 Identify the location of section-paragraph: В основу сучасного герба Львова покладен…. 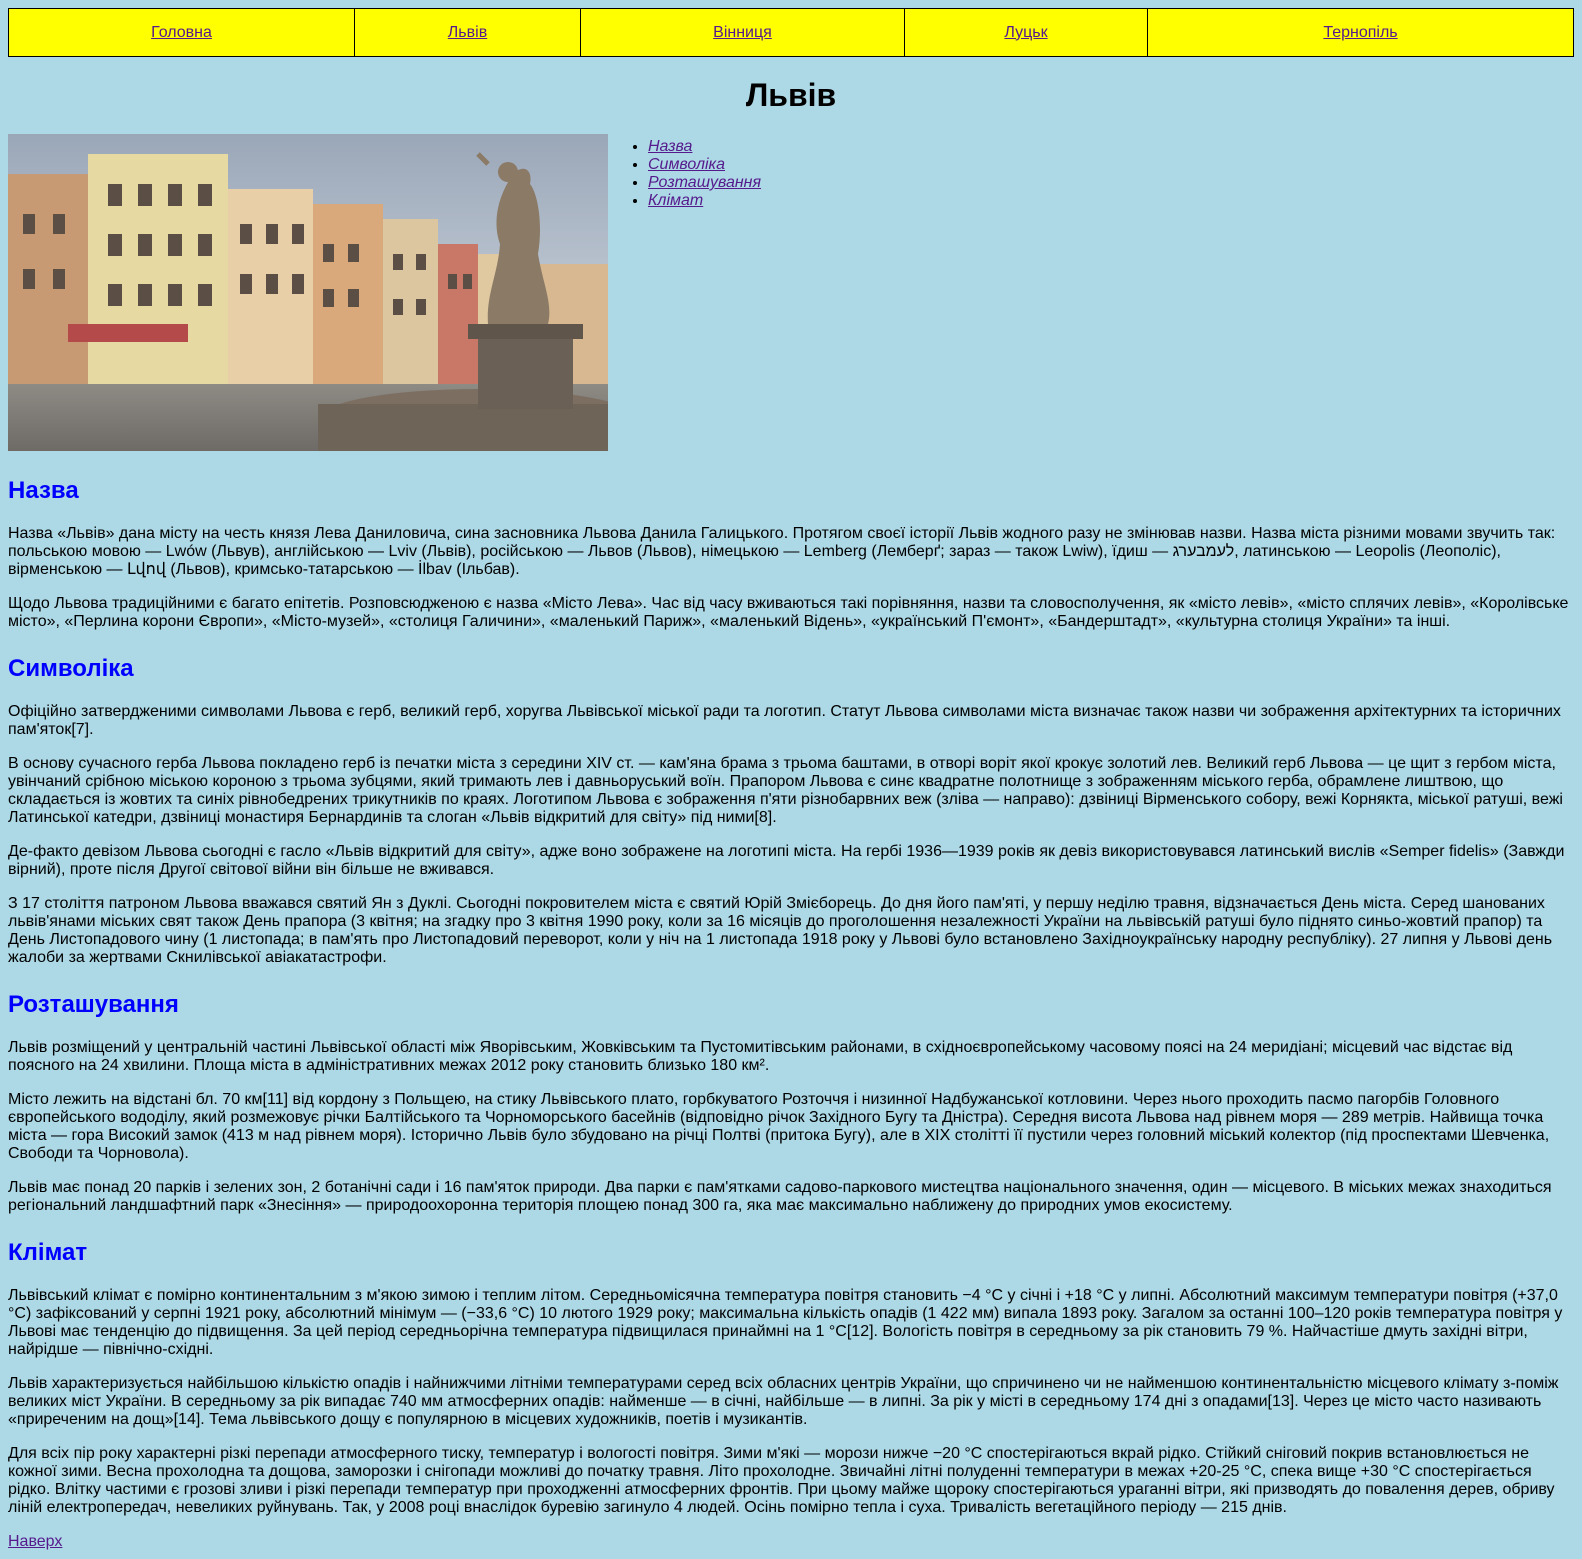
(785, 790).